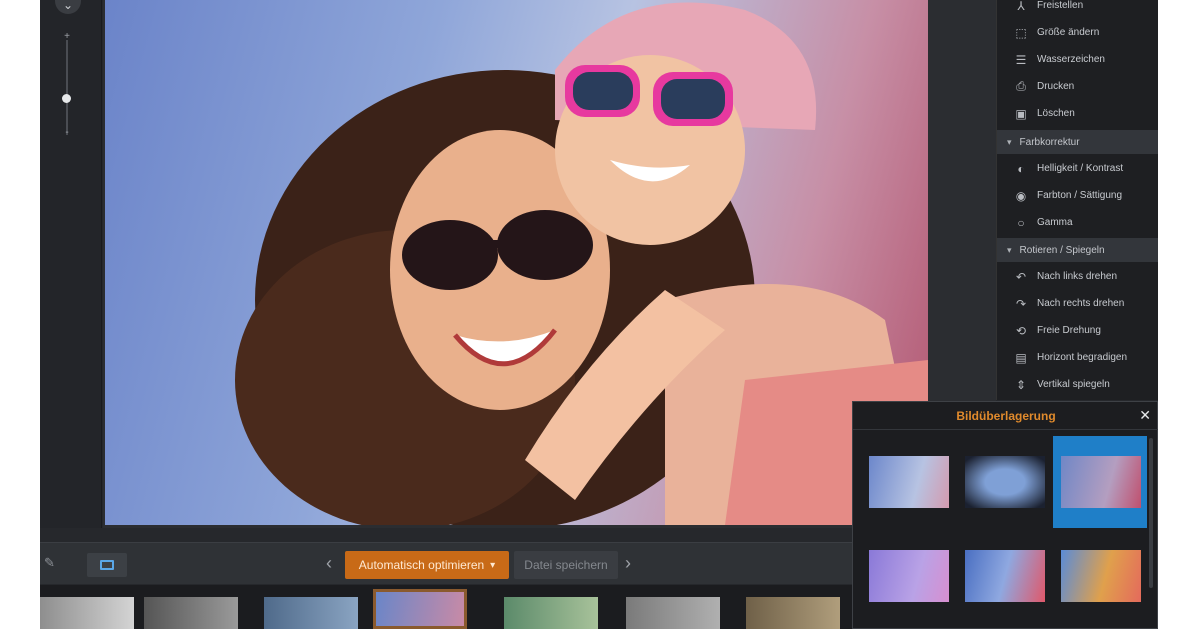 This screenshot has height=629, width=1200. Describe the element at coordinates (1071, 59) in the screenshot. I see `tool-label: Wasserzeichen` at that location.